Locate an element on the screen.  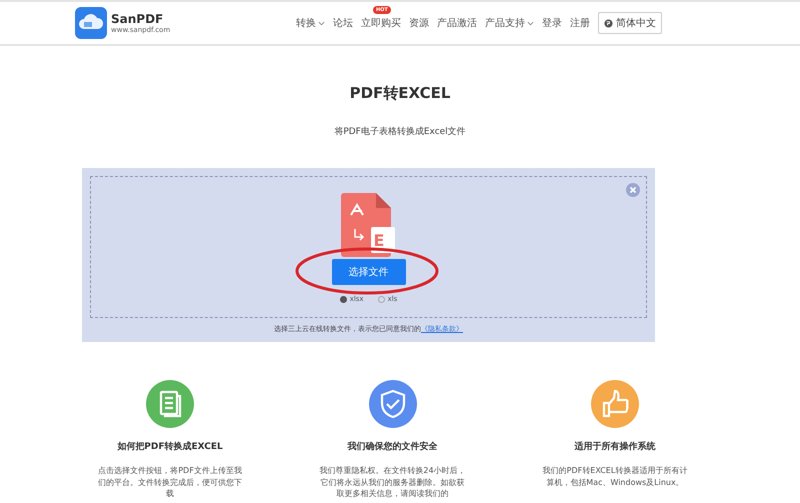
feature-title: 如何把PDF转换成EXCEL is located at coordinates (170, 446).